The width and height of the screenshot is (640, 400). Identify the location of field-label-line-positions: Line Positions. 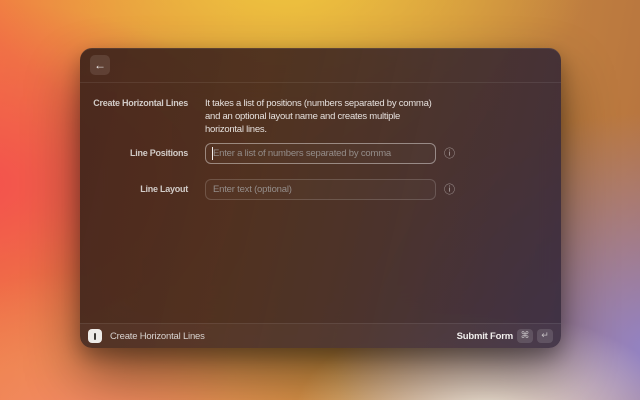
(158, 153).